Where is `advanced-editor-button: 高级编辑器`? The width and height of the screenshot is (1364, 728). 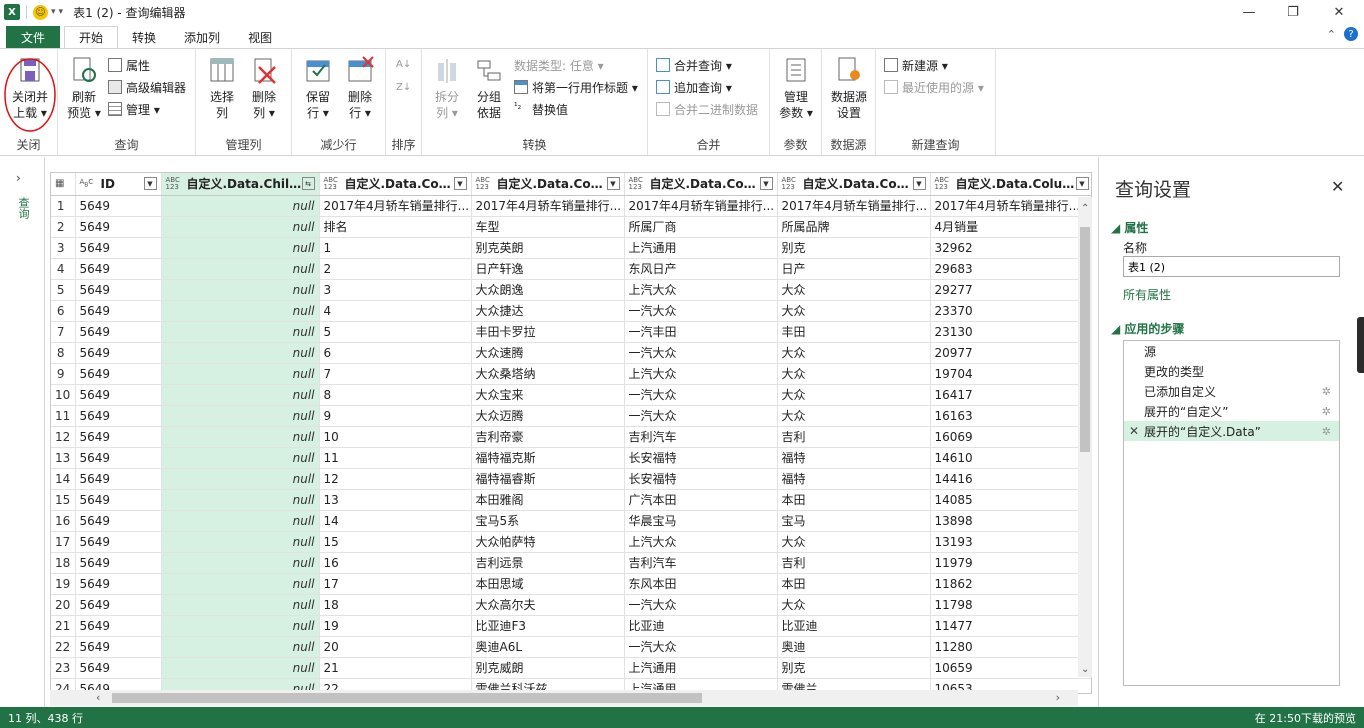
advanced-editor-button: 高级编辑器 is located at coordinates (147, 87).